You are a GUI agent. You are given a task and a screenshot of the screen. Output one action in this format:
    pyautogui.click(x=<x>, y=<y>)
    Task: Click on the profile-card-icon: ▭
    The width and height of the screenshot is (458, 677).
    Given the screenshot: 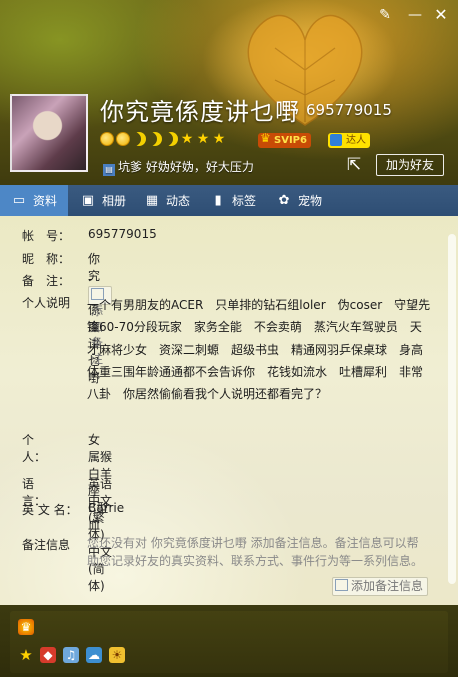 What is the action you would take?
    pyautogui.click(x=19, y=200)
    